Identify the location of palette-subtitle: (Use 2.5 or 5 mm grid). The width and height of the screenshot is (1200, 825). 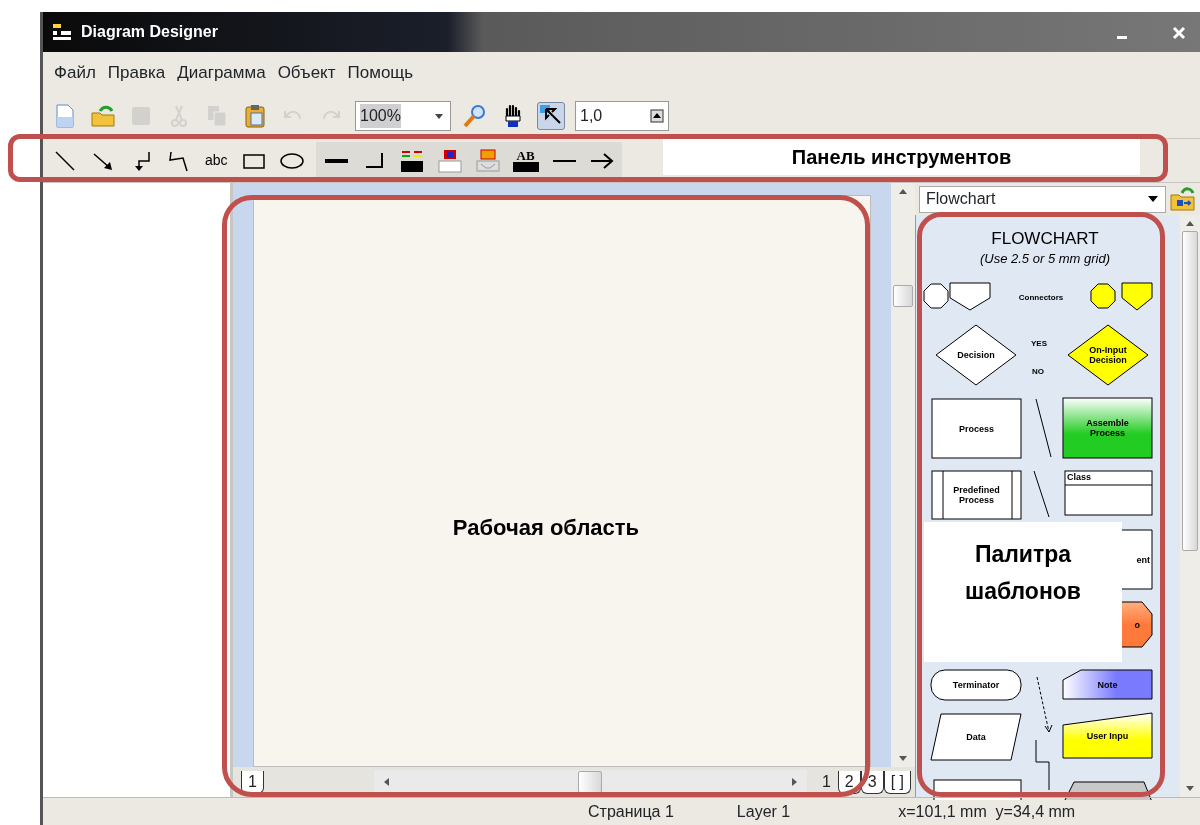
(1045, 258).